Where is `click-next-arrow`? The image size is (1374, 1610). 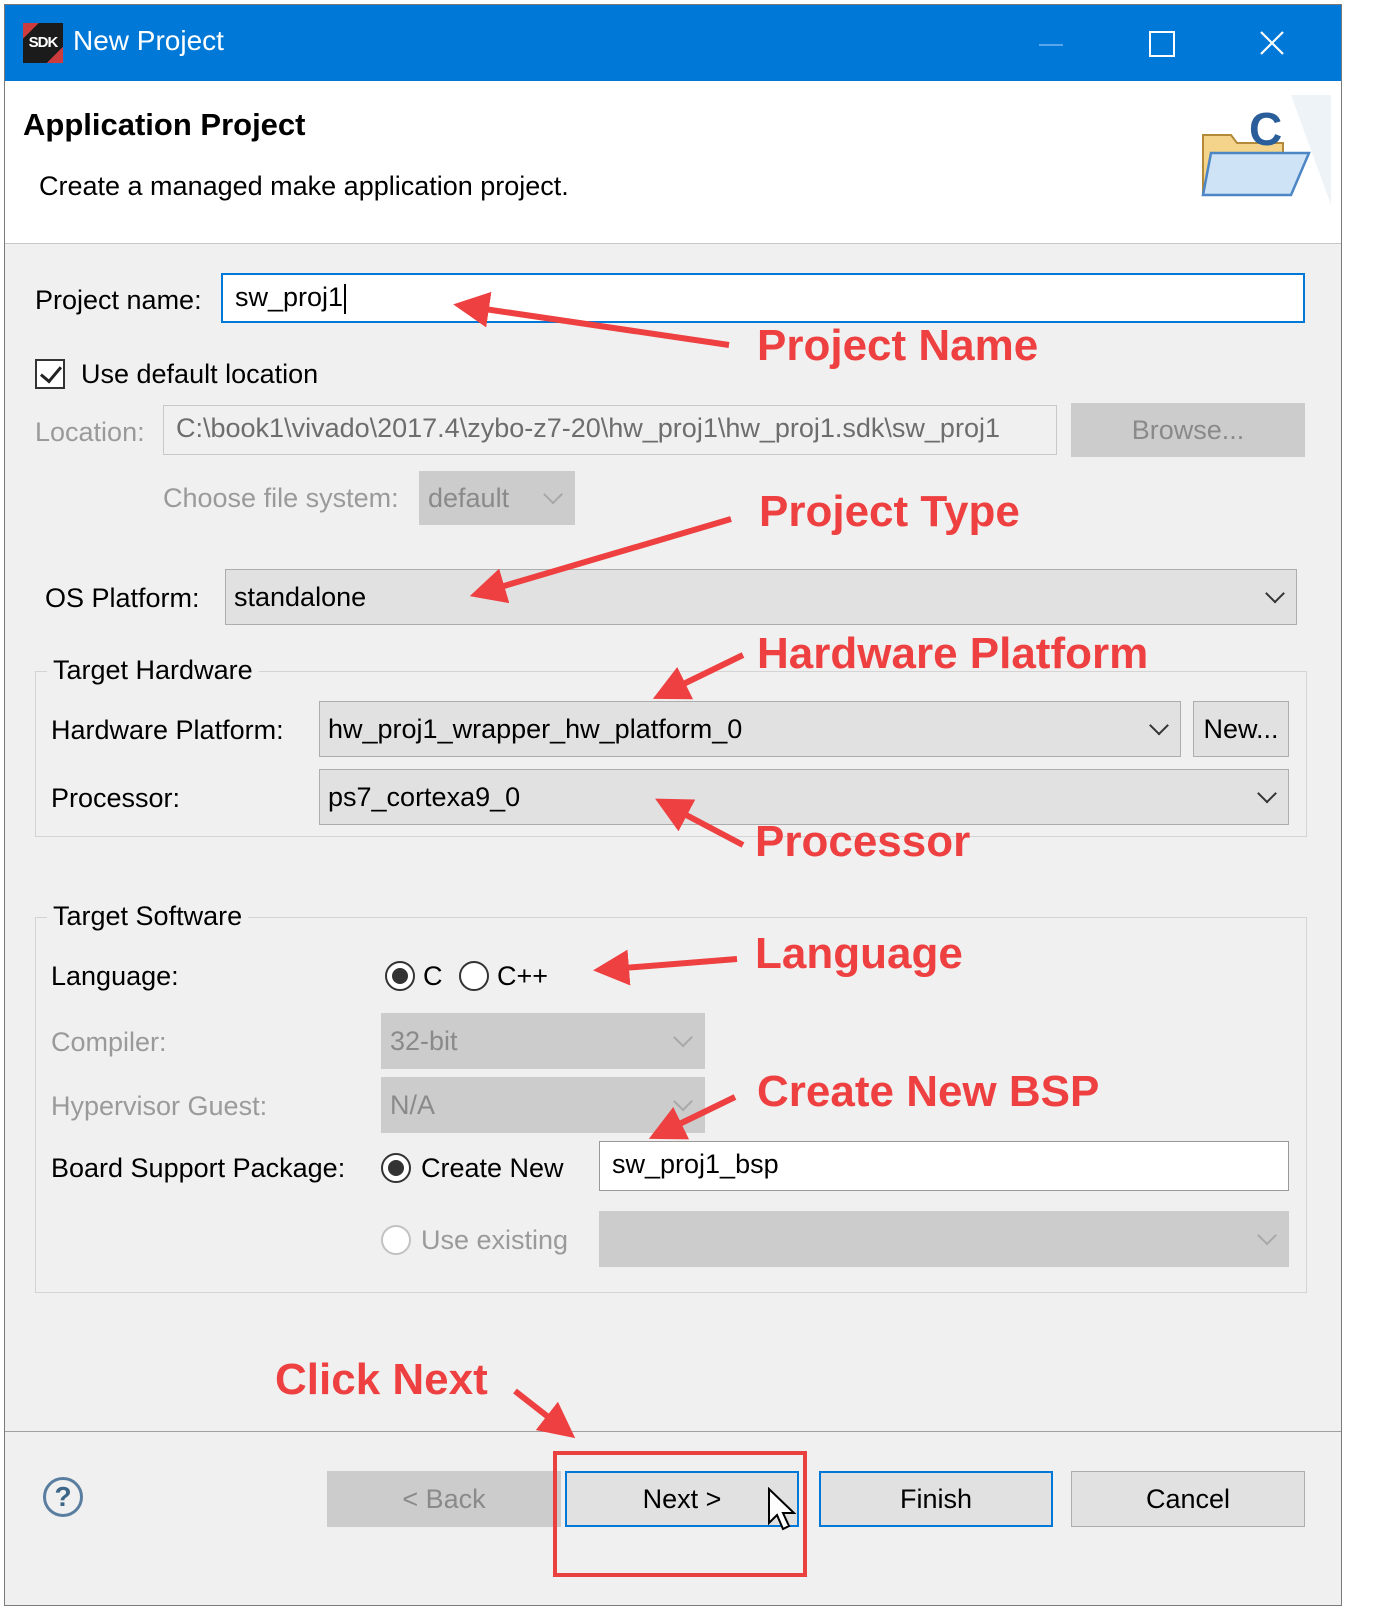 click-next-arrow is located at coordinates (544, 1413).